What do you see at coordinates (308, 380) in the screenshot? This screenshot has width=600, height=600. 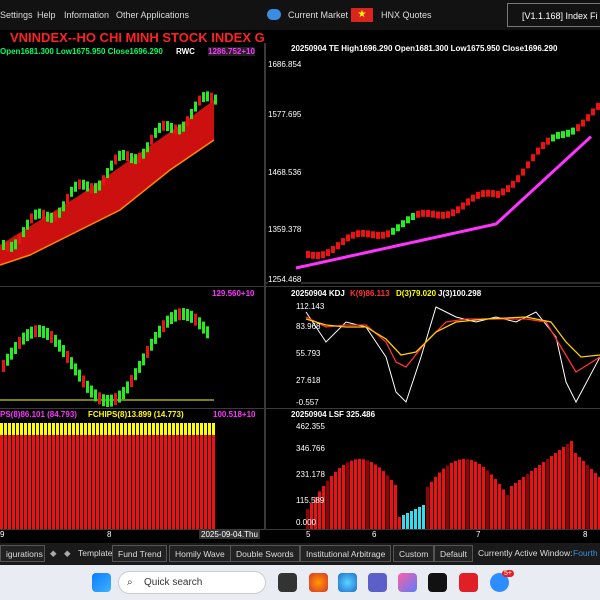 I see `kdj-ytick: 27.618` at bounding box center [308, 380].